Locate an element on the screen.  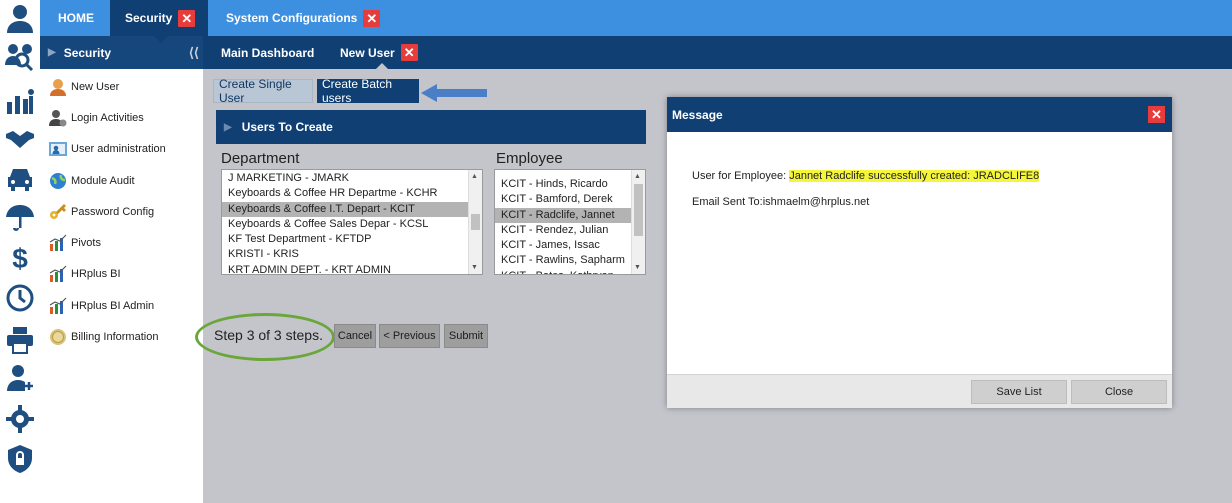
cancel-button: Cancel is located at coordinates (355, 336).